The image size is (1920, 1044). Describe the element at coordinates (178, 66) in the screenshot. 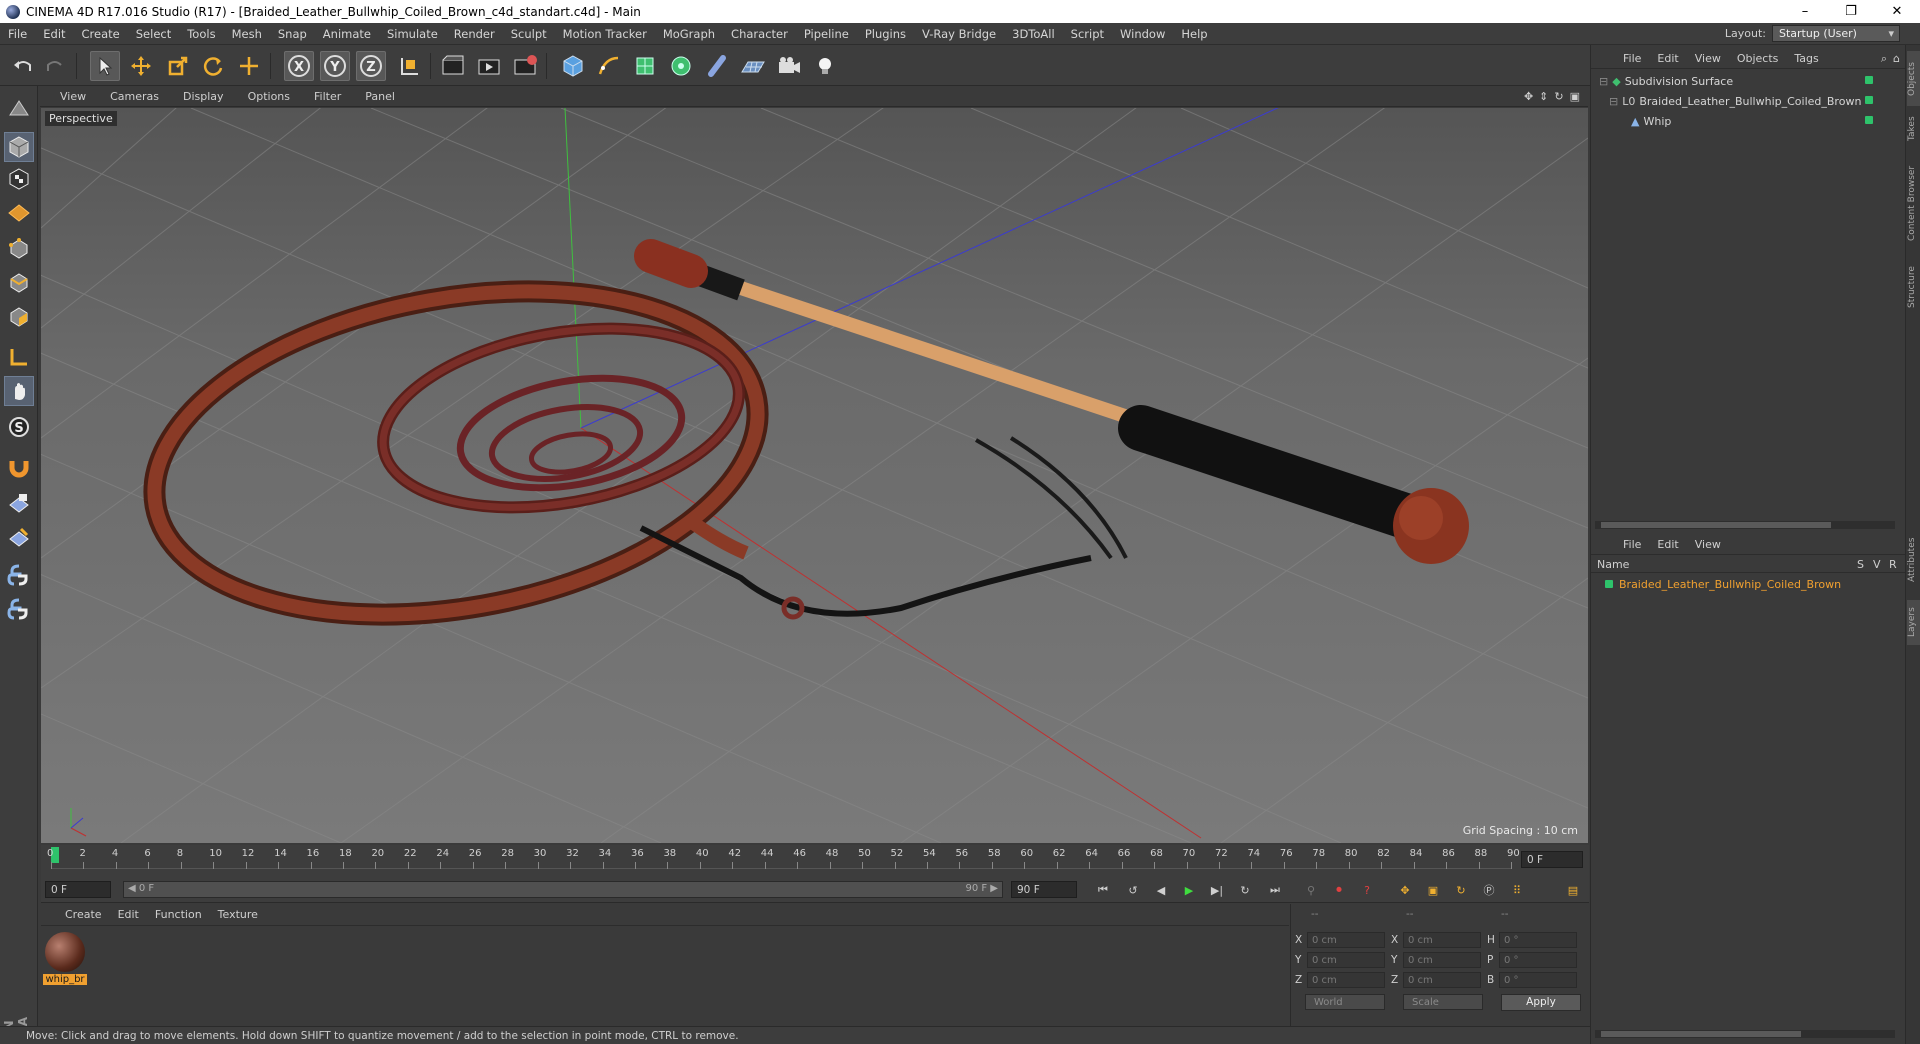

I see `scale-tool-icon` at that location.